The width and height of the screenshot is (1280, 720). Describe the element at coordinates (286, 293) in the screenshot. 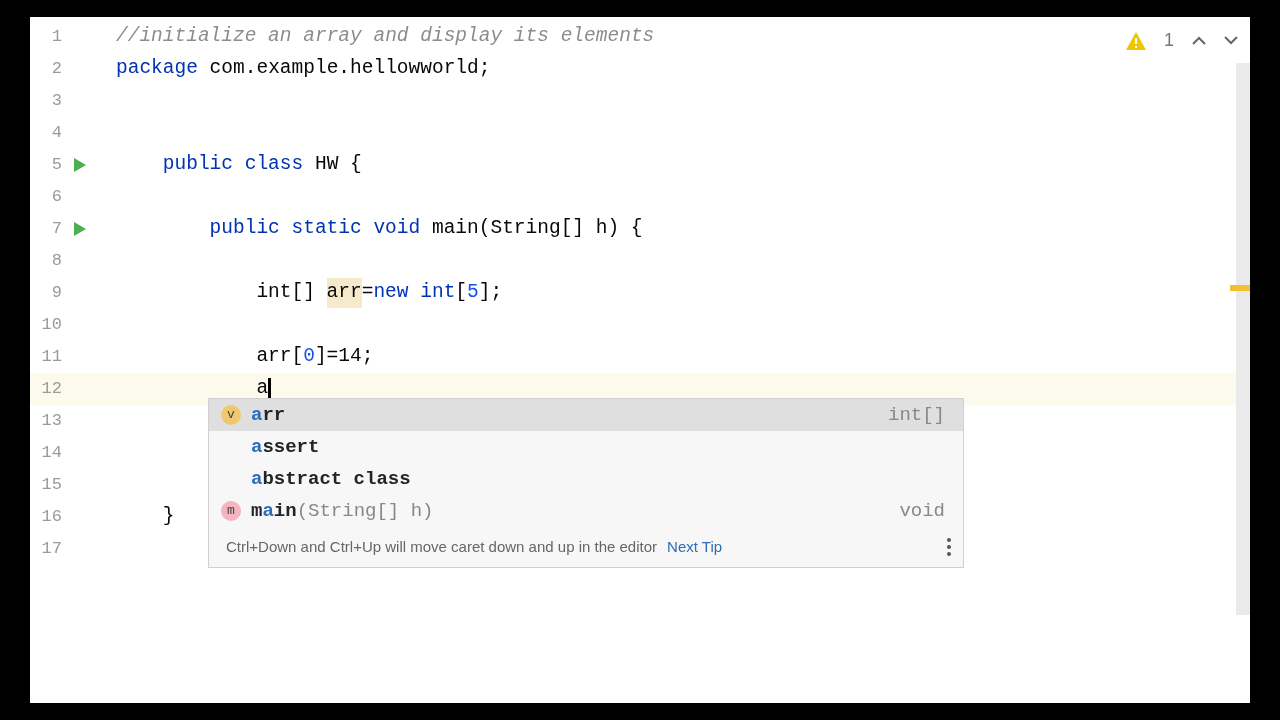

I see `code-text: int[]` at that location.